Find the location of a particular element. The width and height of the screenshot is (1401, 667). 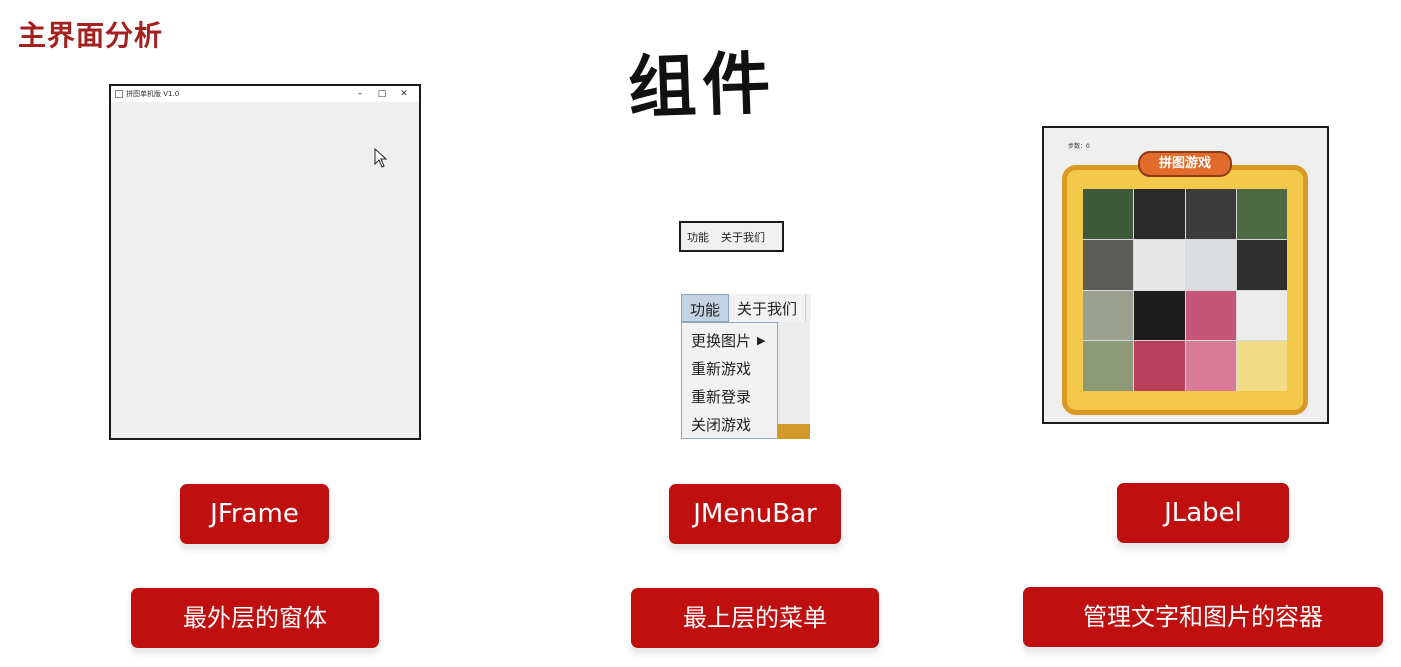

steps-label: 步数：0 is located at coordinates (1079, 146).